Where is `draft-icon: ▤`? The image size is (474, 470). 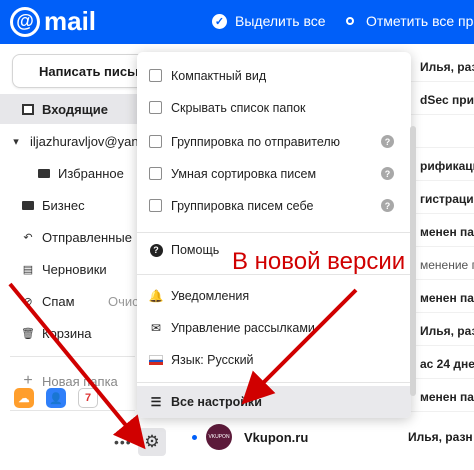 draft-icon: ▤ is located at coordinates (28, 269).